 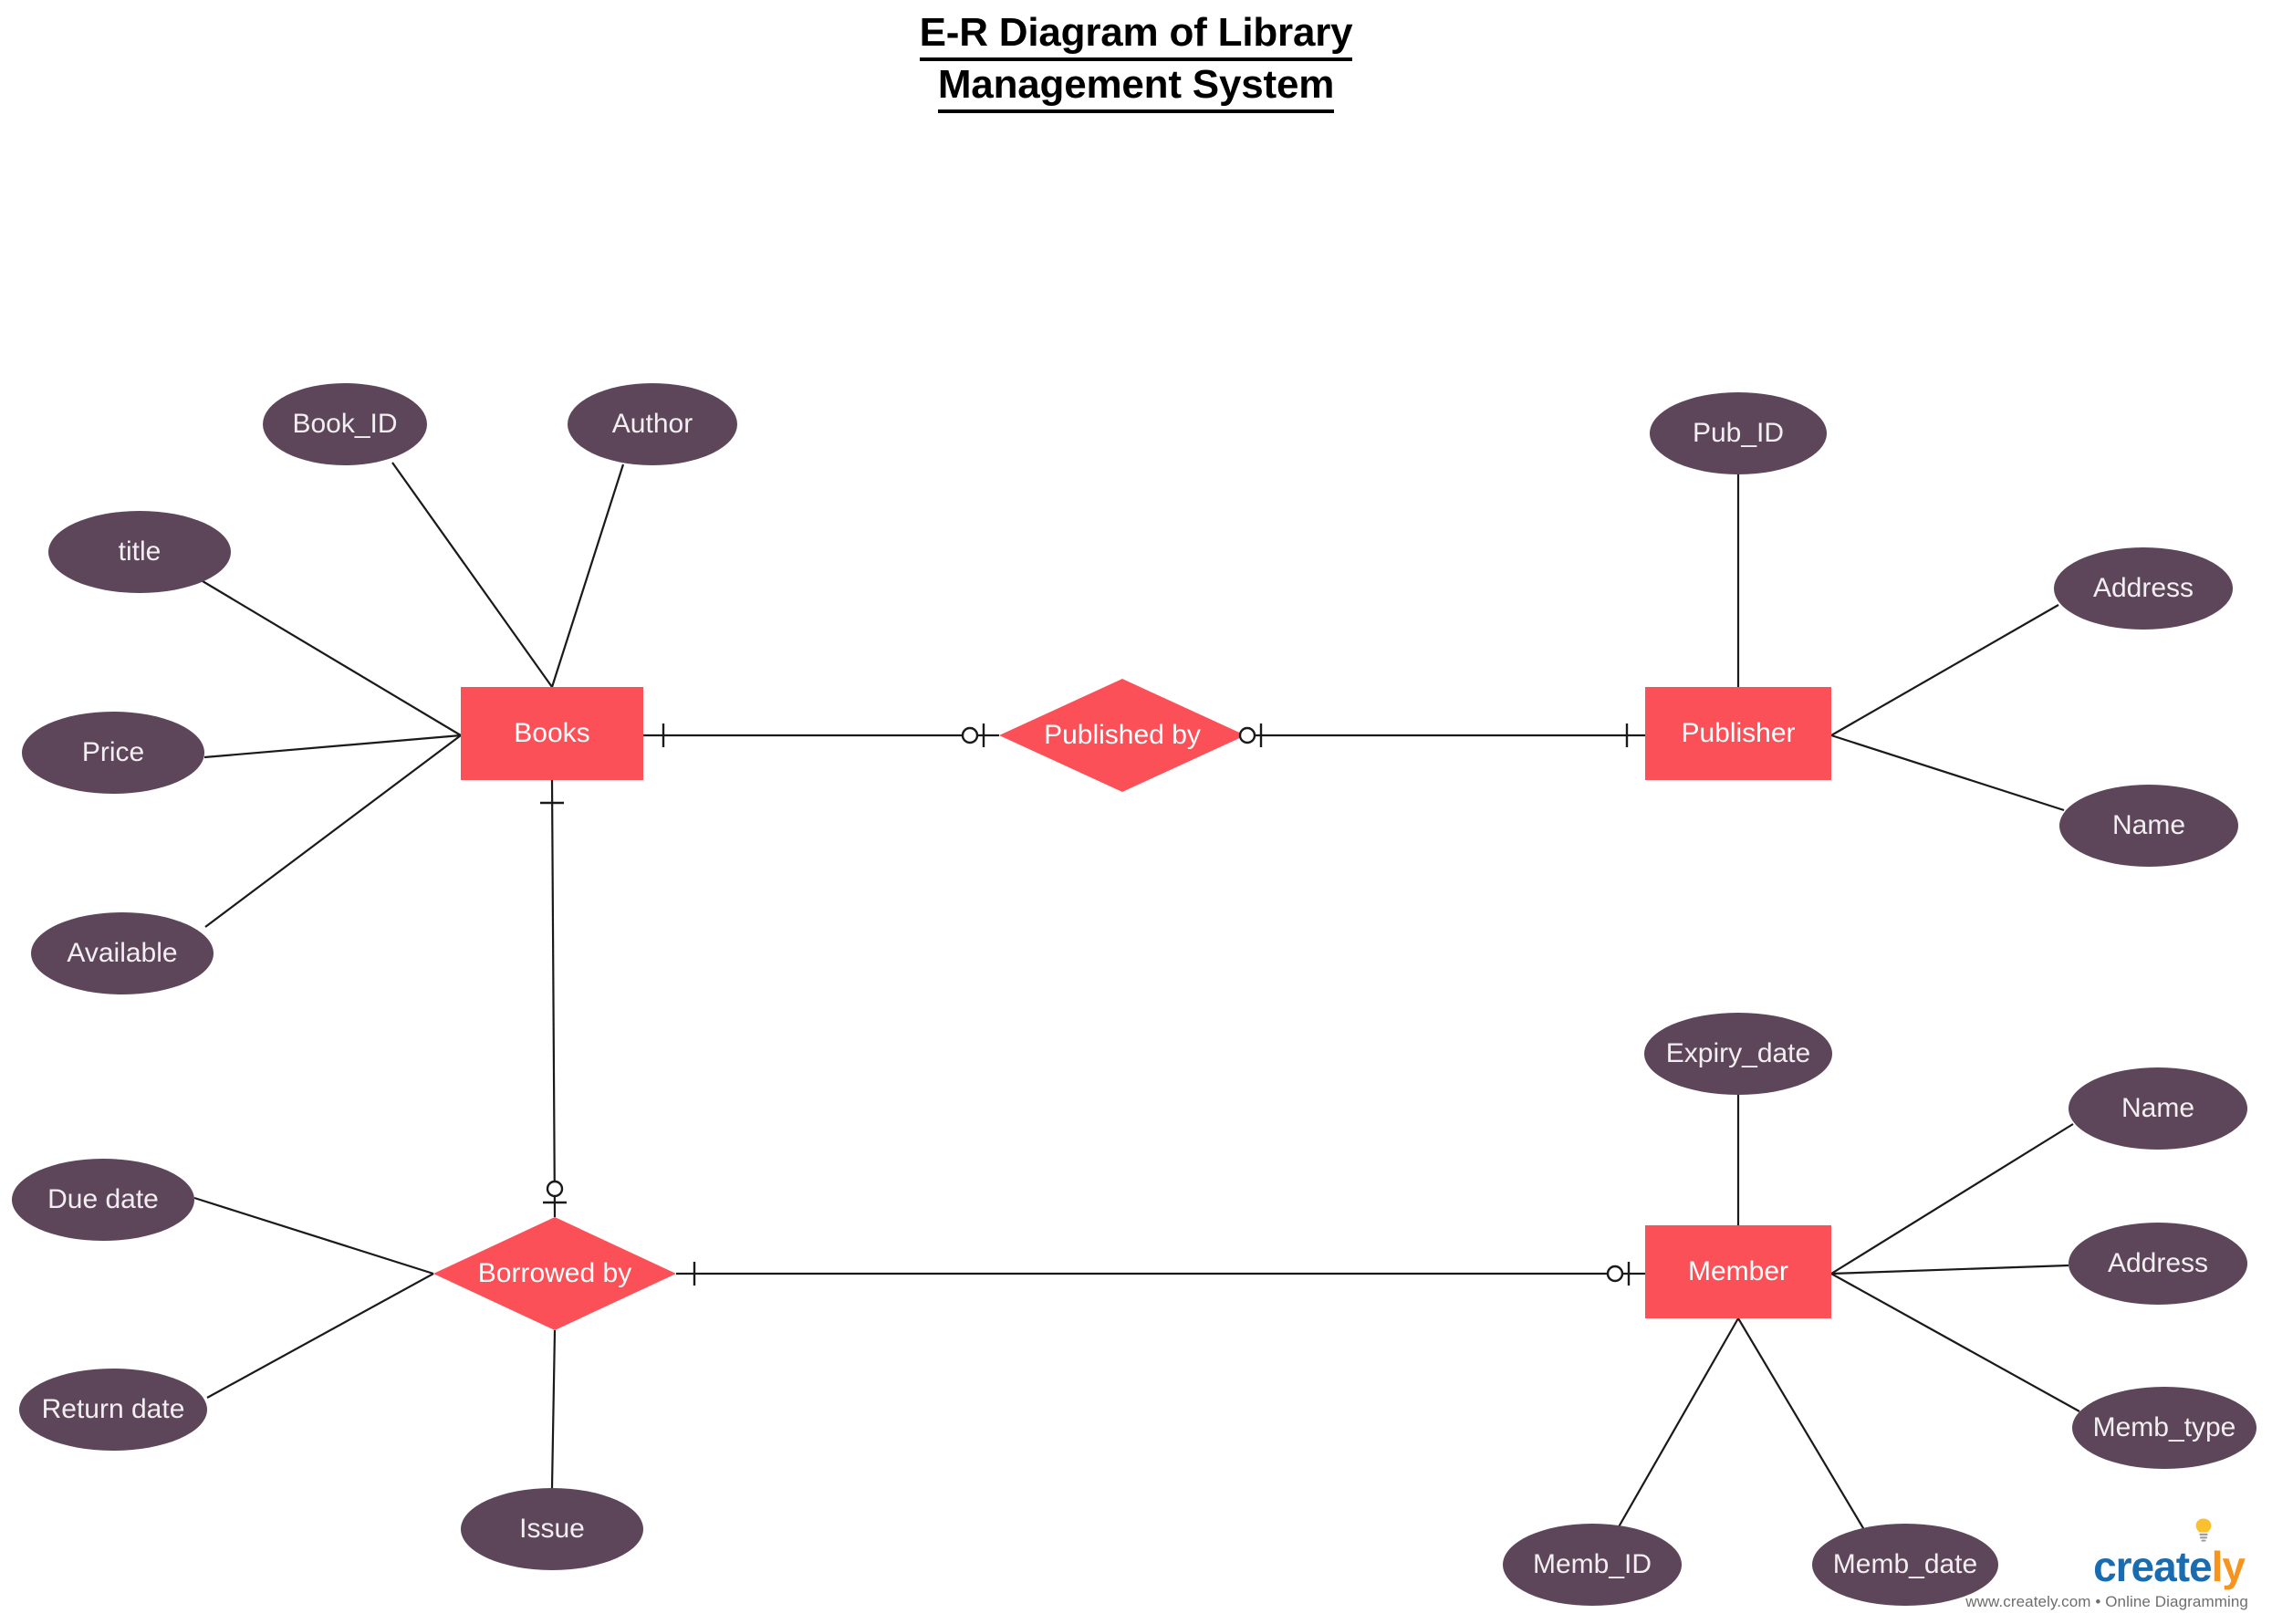 I want to click on attribute-label-due_date: Due date, so click(x=103, y=1199).